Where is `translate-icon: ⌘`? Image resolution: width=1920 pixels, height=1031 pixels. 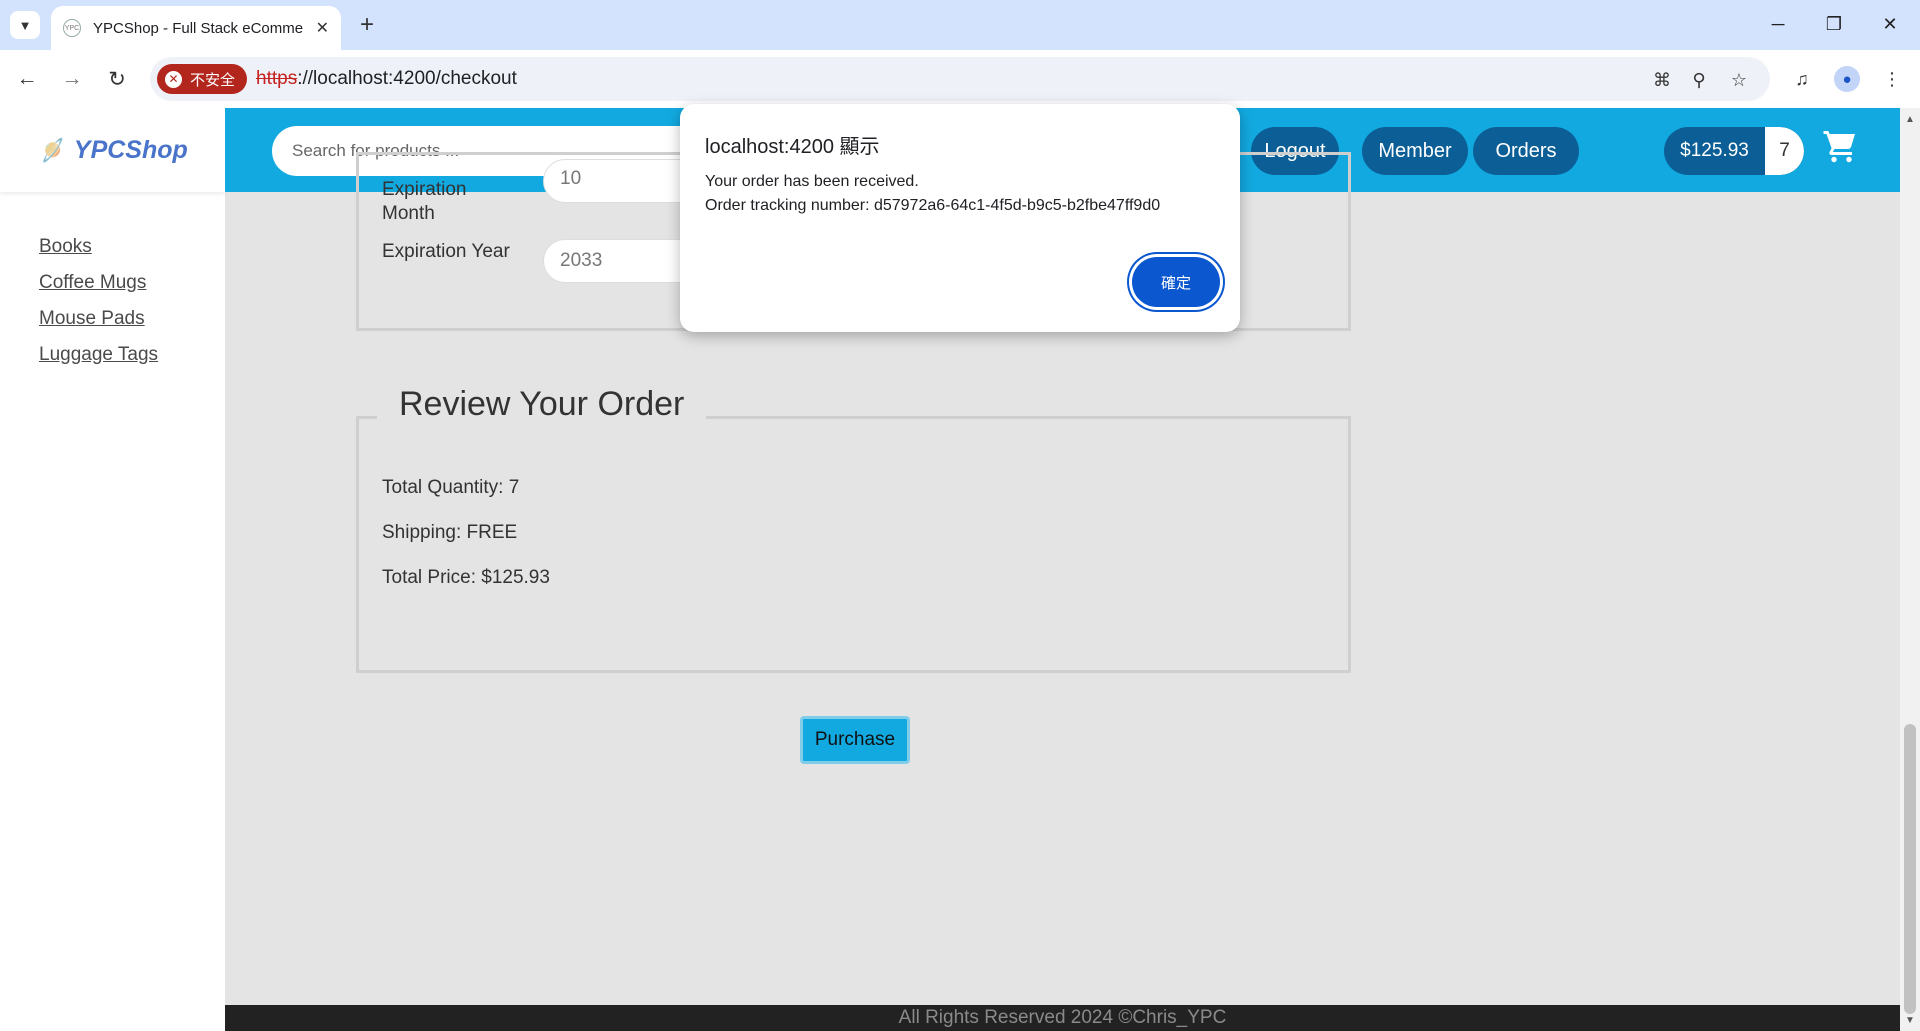
translate-icon: ⌘ is located at coordinates (1662, 80).